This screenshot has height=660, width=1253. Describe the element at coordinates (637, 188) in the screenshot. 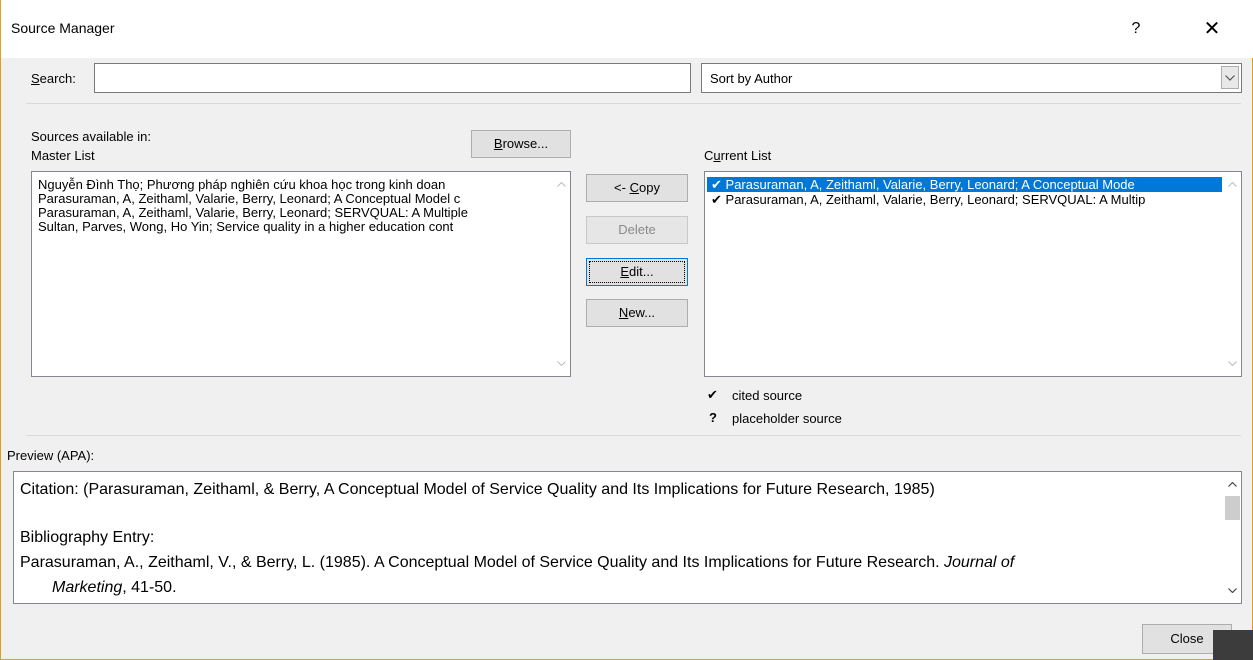

I see `copy-button: <- Copy` at that location.